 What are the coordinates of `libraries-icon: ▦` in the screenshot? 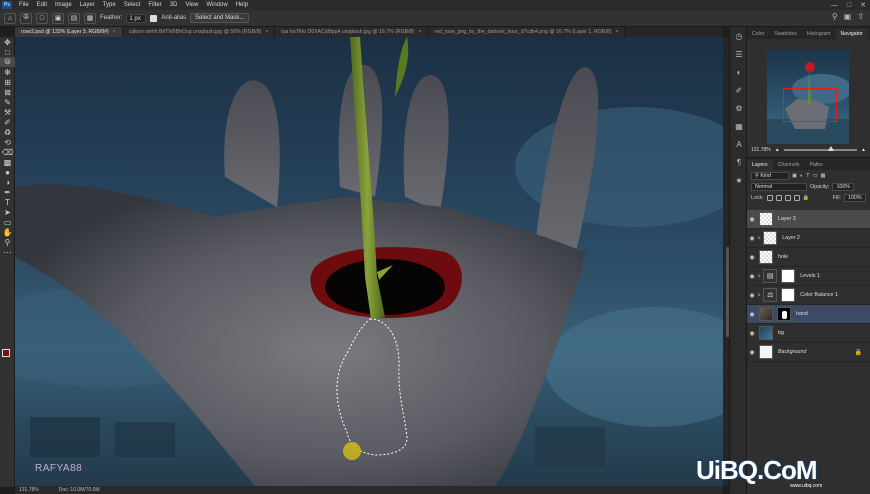 It's located at (739, 126).